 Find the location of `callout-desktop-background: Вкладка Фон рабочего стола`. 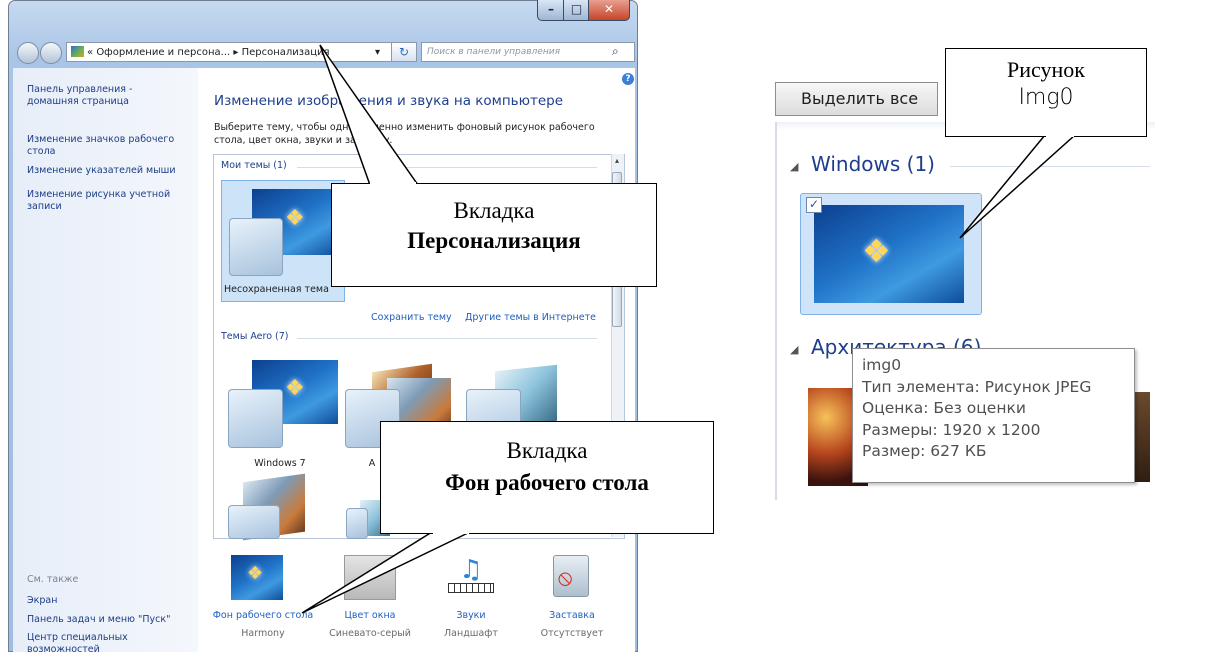

callout-desktop-background: Вкладка Фон рабочего стола is located at coordinates (547, 477).